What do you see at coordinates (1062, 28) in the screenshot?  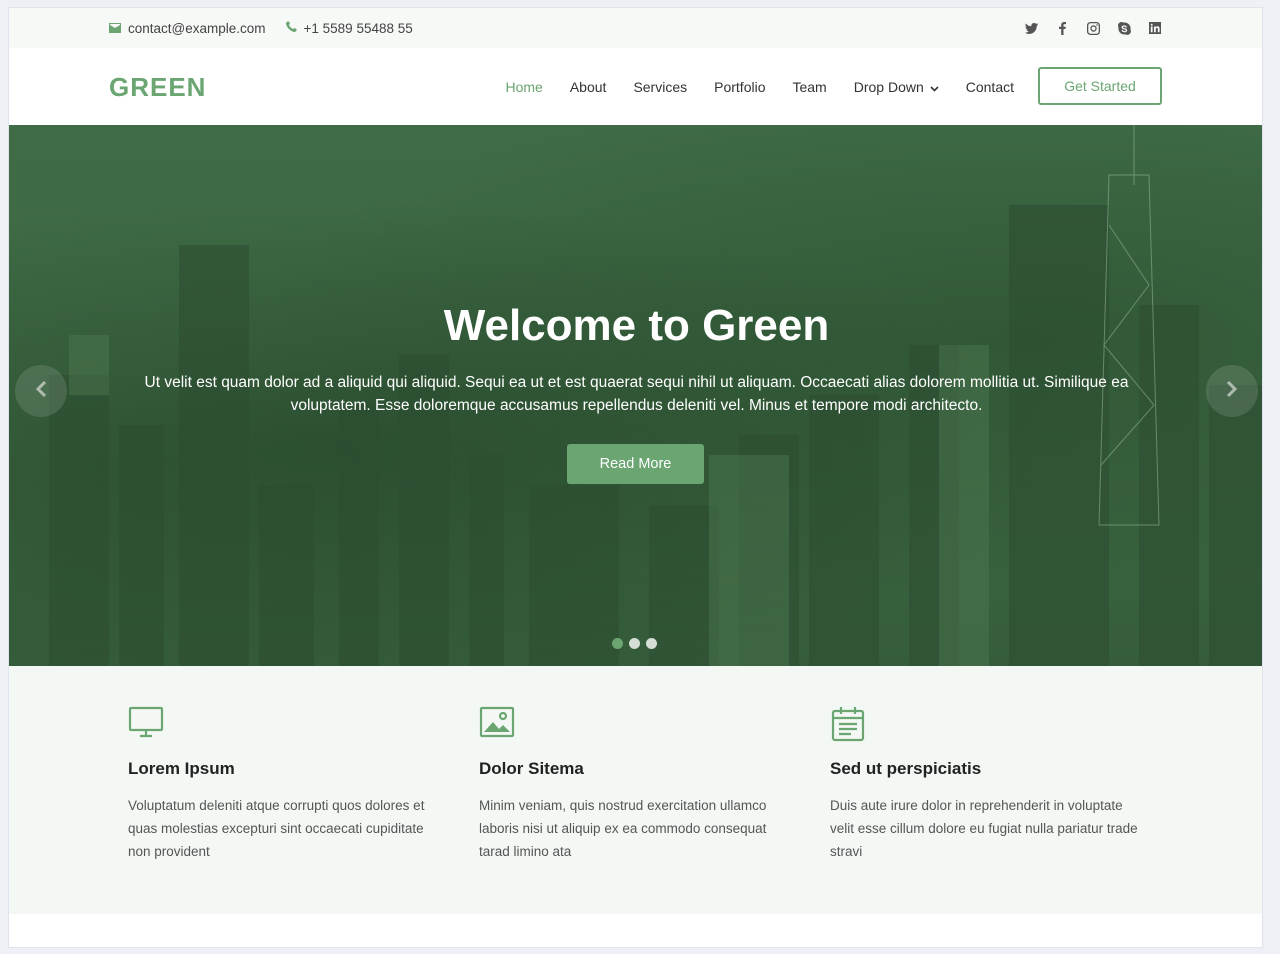 I see `facebook-icon` at bounding box center [1062, 28].